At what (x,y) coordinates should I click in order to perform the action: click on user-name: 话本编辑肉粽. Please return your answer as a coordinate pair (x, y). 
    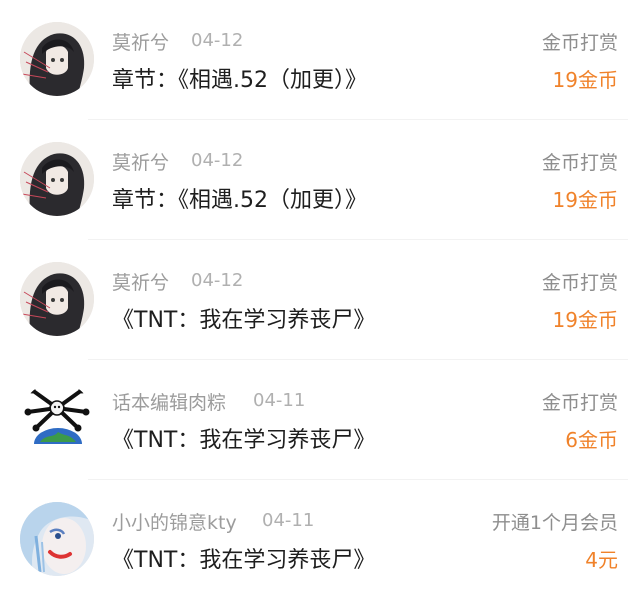
    Looking at the image, I should click on (169, 401).